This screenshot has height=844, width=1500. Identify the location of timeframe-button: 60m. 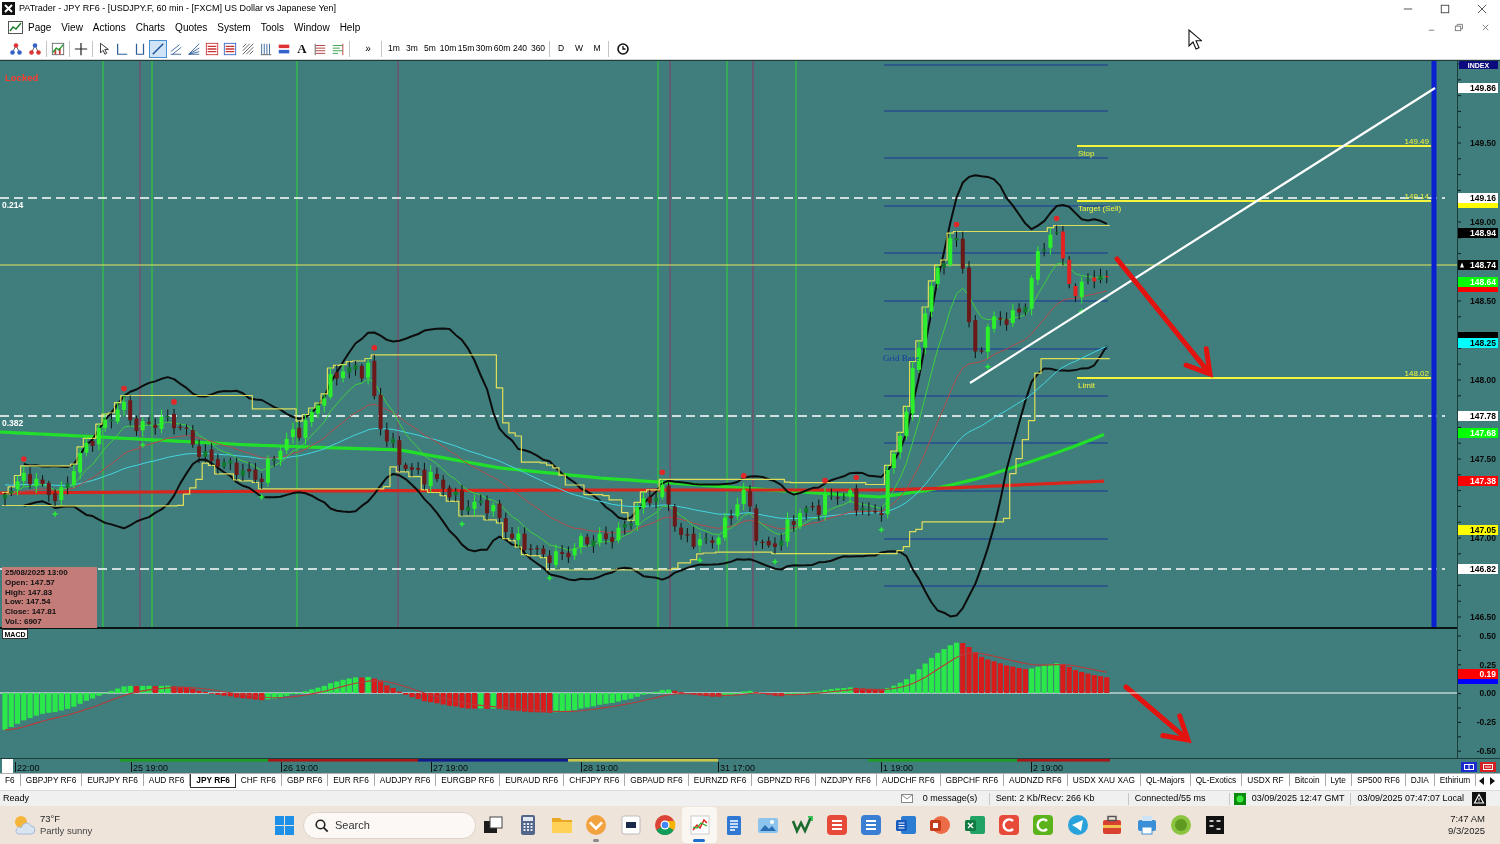
(502, 48).